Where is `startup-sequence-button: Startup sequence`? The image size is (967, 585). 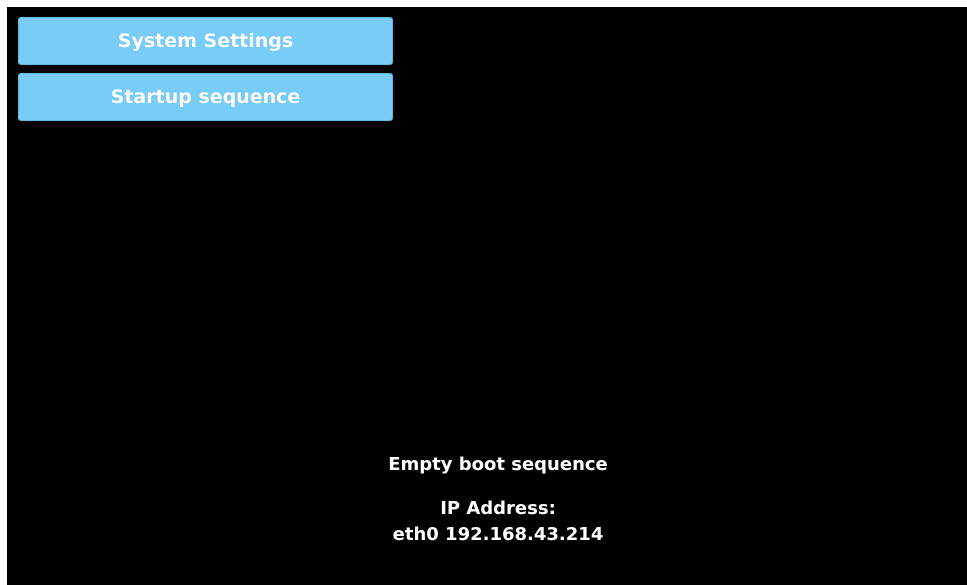 startup-sequence-button: Startup sequence is located at coordinates (205, 97).